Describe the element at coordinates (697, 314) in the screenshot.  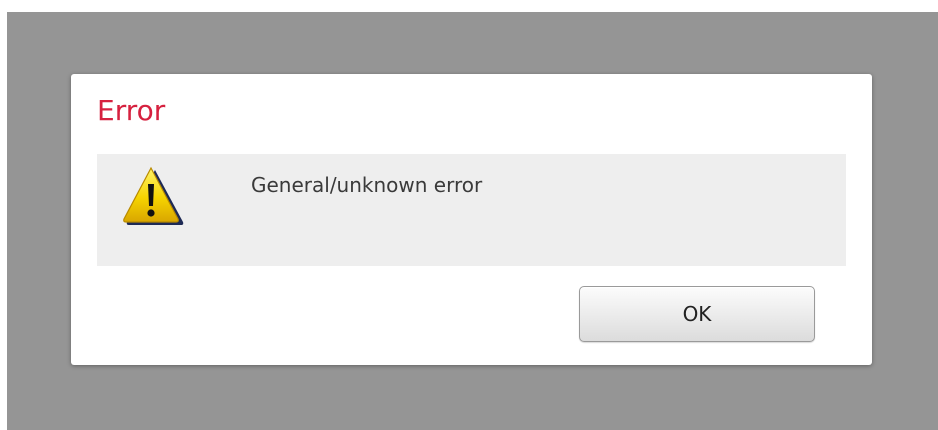
I see `ok-button: OK` at that location.